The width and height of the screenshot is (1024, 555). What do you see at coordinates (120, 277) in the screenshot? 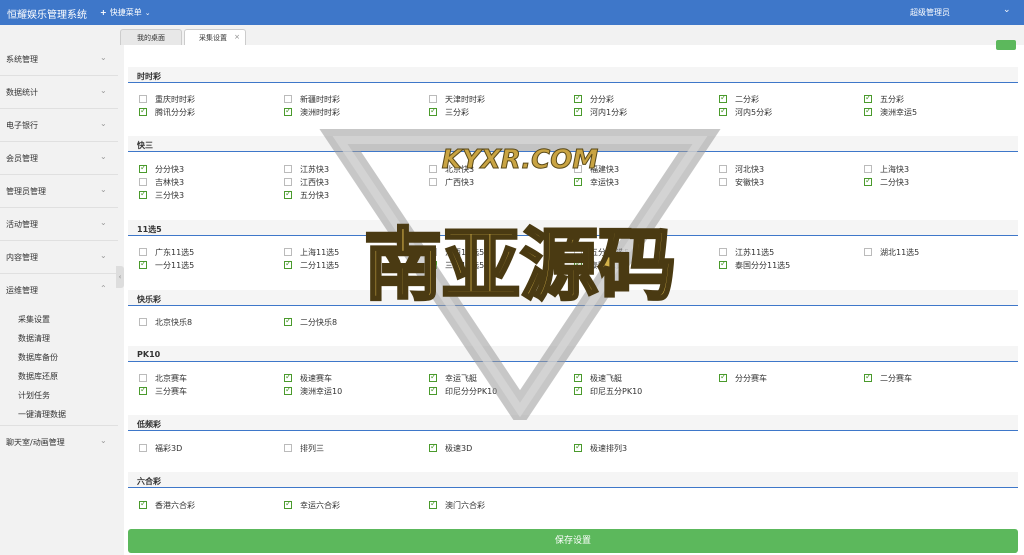
I see `sidebar-collapse-handle: ‹` at bounding box center [120, 277].